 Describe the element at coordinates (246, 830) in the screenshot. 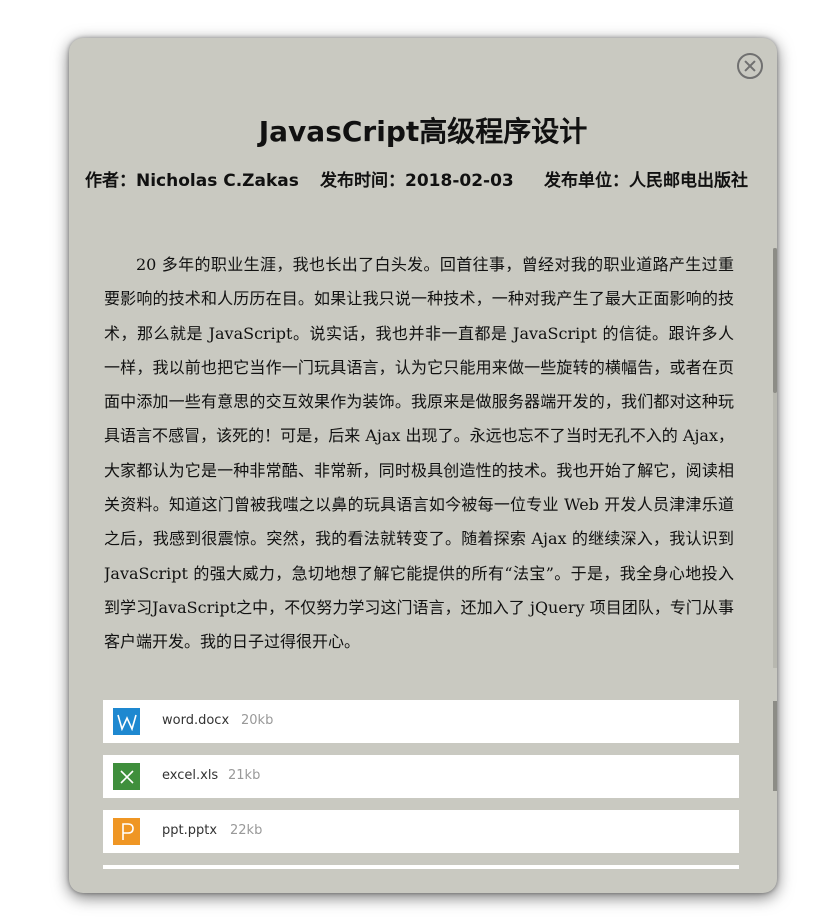

I see `attachment-size: 22kb` at that location.